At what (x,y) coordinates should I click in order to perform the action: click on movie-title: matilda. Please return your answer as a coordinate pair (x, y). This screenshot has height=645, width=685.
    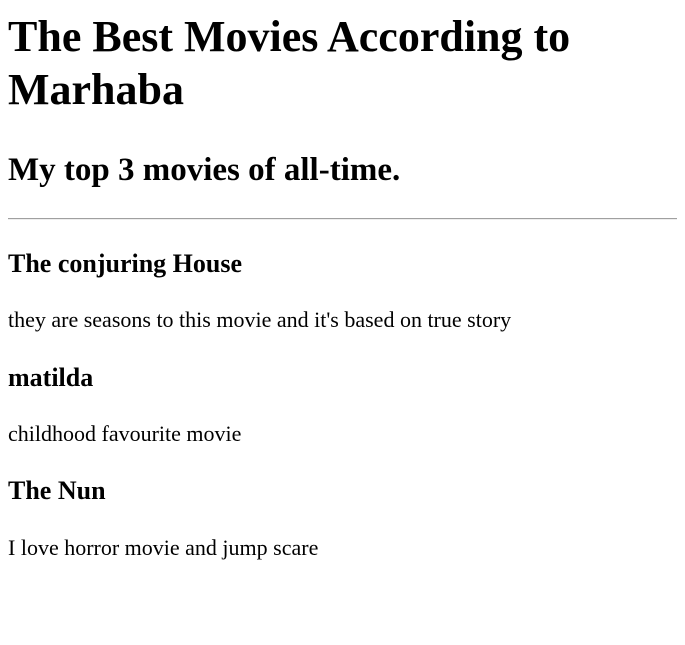
    Looking at the image, I should click on (51, 377).